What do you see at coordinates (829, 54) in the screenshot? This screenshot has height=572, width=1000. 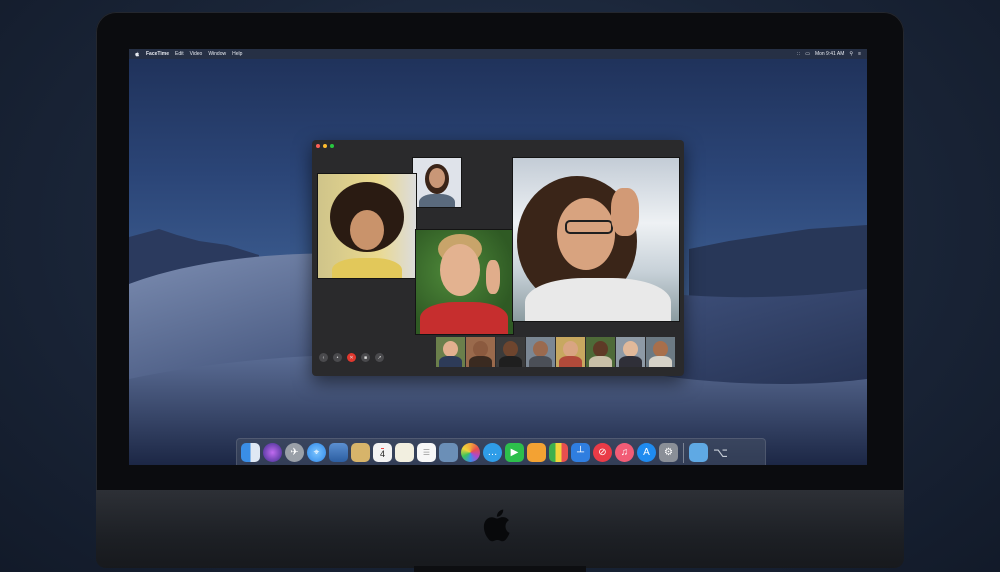 I see `menu-clock: Mon 9:41 AM` at bounding box center [829, 54].